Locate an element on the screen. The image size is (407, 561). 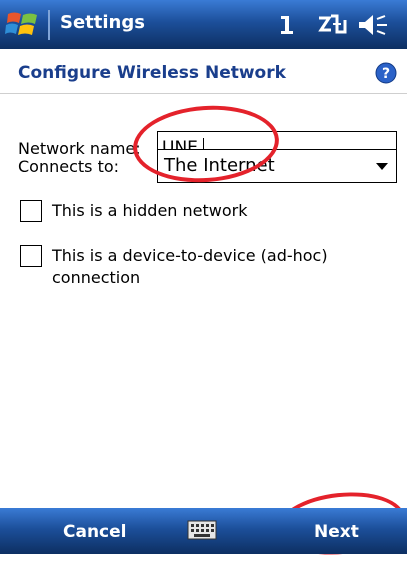
help-icon: ? is located at coordinates (386, 73).